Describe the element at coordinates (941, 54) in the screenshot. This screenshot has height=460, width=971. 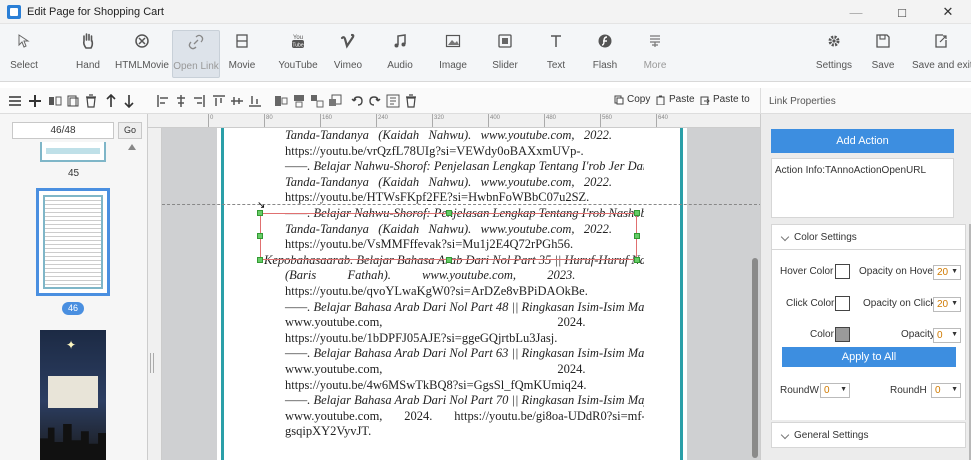
I see `save-exit-tool-button: Save and exit` at that location.